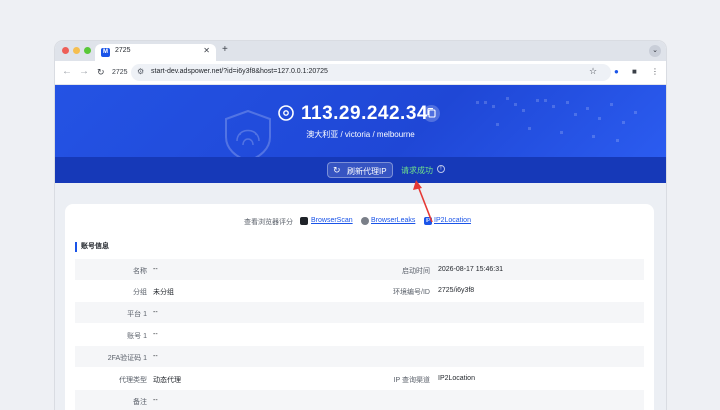 This screenshot has height=410, width=720. Describe the element at coordinates (137, 314) in the screenshot. I see `row-label: 平台 1` at that location.